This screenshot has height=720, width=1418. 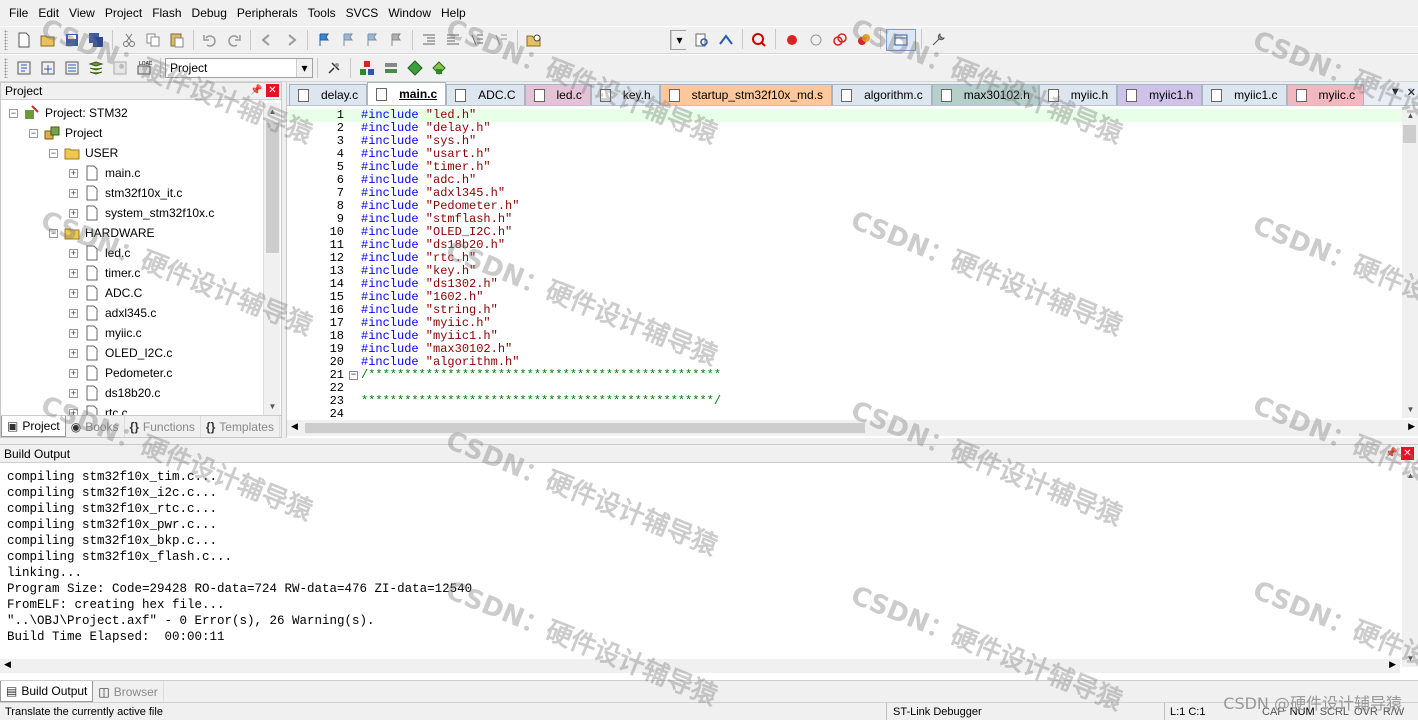 What do you see at coordinates (141, 213) in the screenshot?
I see `tree-item: + system_stm32f10x.c` at bounding box center [141, 213].